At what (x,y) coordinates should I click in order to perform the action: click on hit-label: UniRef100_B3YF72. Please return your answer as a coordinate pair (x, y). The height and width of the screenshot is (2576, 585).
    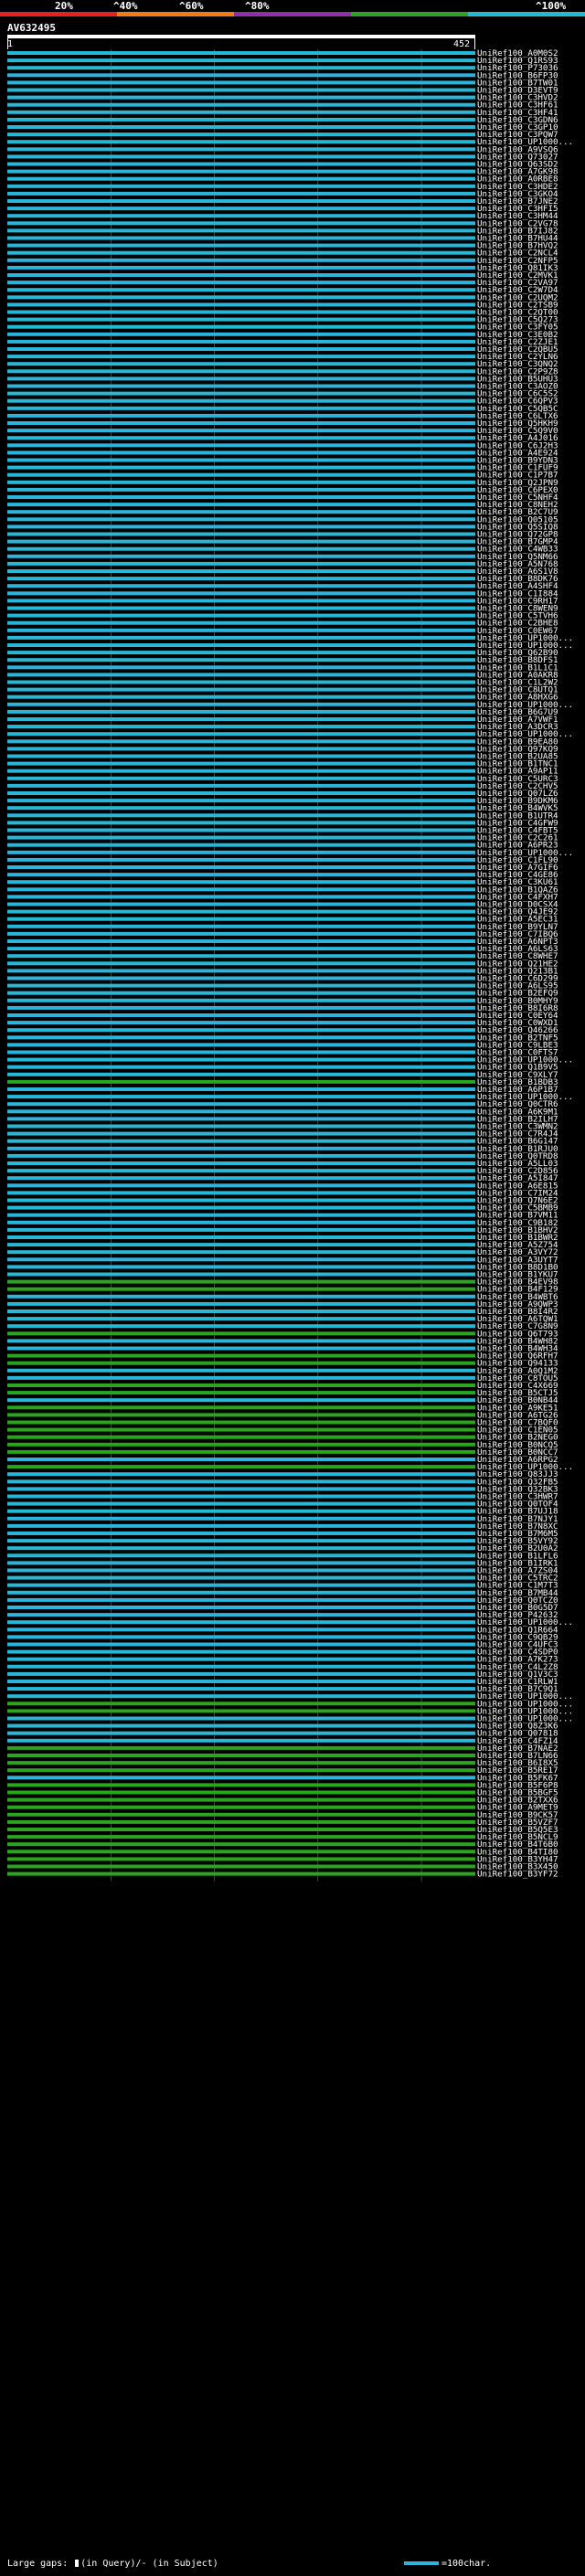
    Looking at the image, I should click on (517, 1875).